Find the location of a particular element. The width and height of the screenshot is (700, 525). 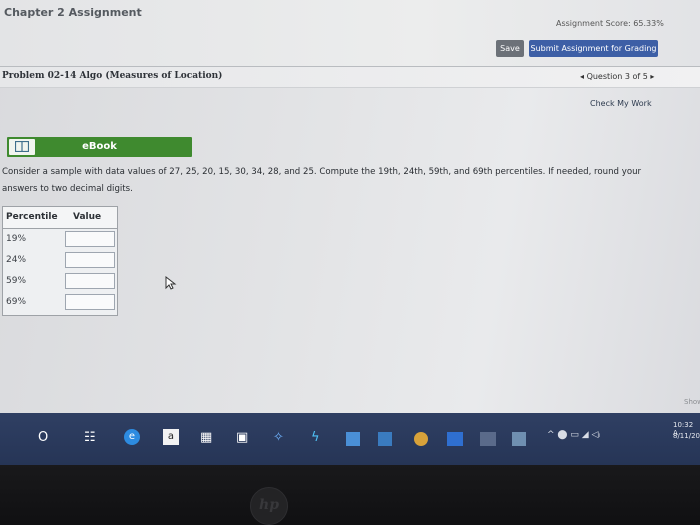

show-label: Show is located at coordinates (692, 402).